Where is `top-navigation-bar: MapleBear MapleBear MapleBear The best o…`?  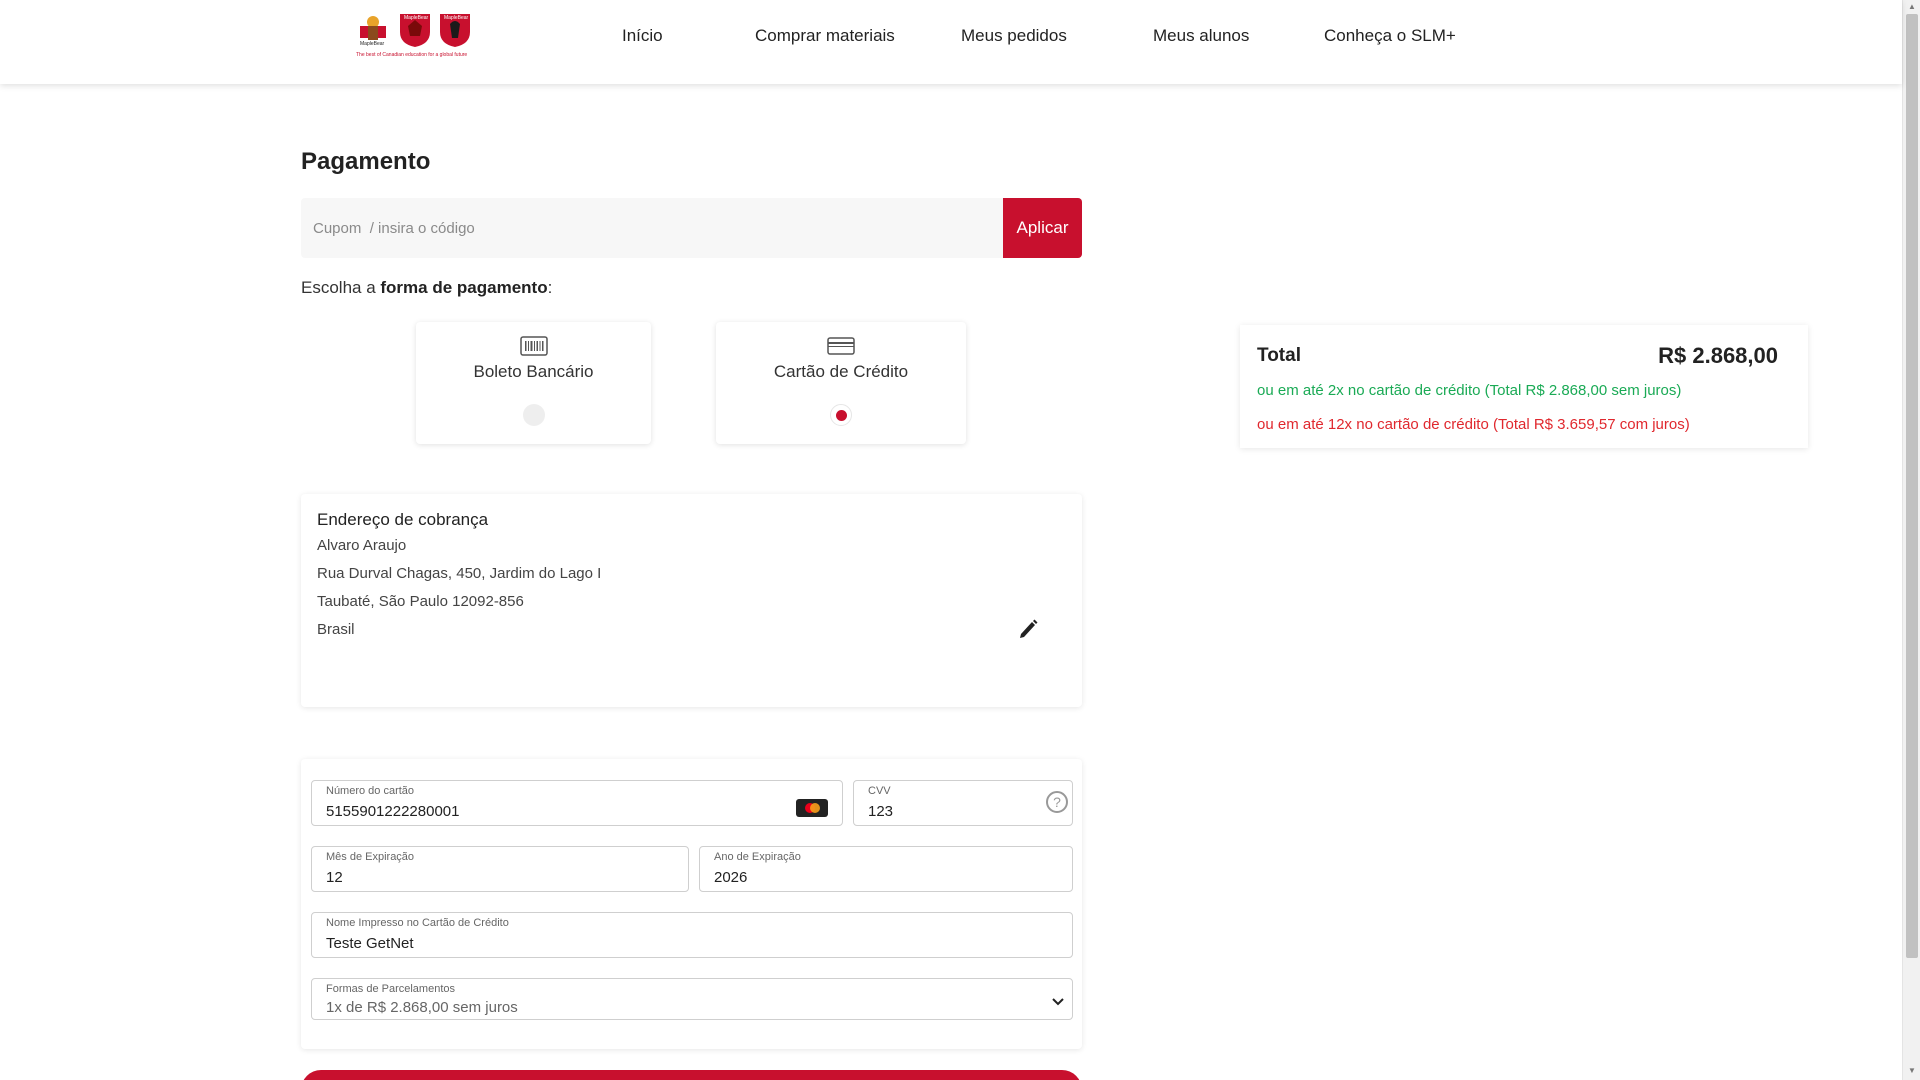
top-navigation-bar: MapleBear MapleBear MapleBear The best o… is located at coordinates (951, 42).